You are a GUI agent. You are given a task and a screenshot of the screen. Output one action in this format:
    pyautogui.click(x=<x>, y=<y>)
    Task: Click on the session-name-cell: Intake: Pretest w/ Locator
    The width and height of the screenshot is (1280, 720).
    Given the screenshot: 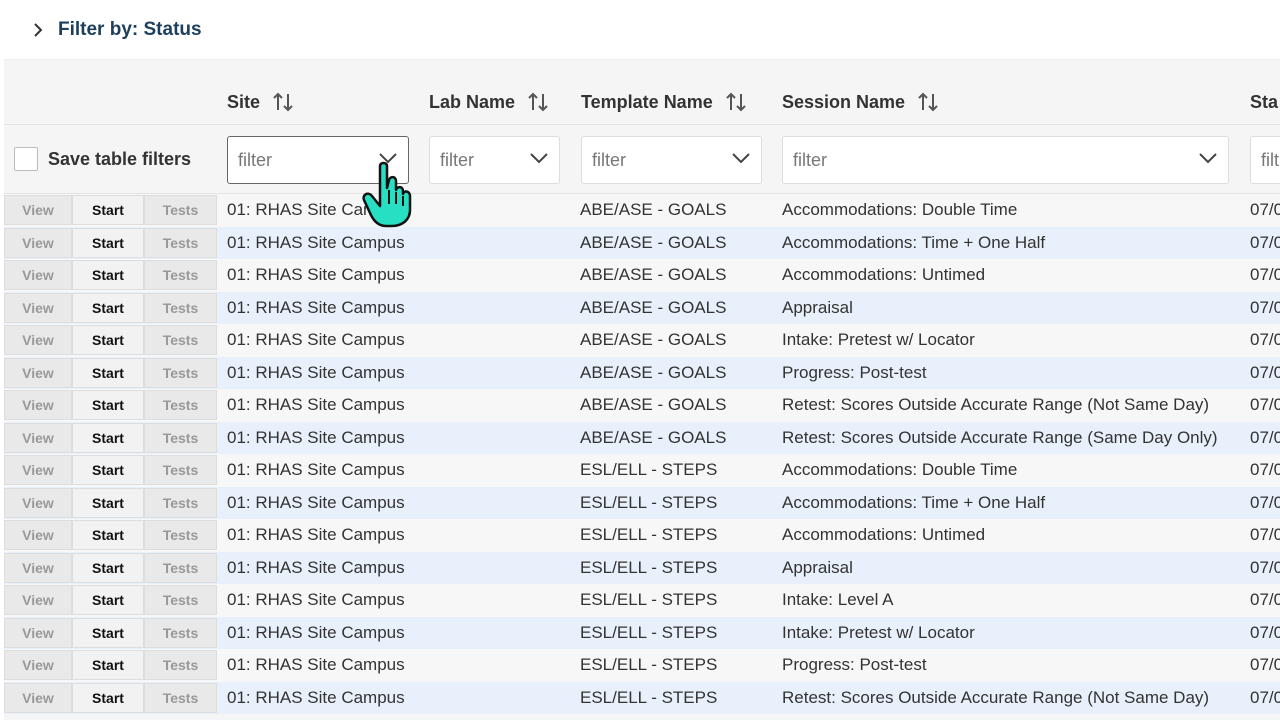 What is the action you would take?
    pyautogui.click(x=878, y=632)
    